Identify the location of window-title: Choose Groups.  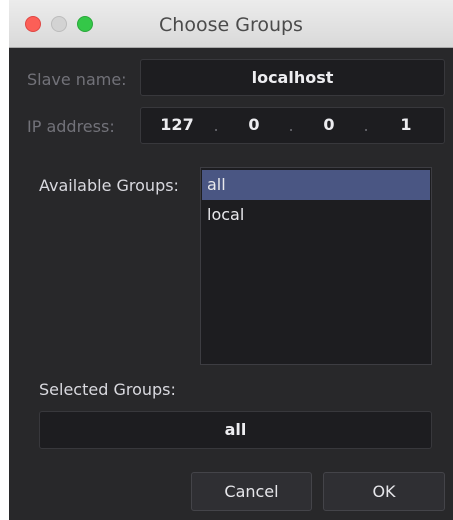
(231, 25).